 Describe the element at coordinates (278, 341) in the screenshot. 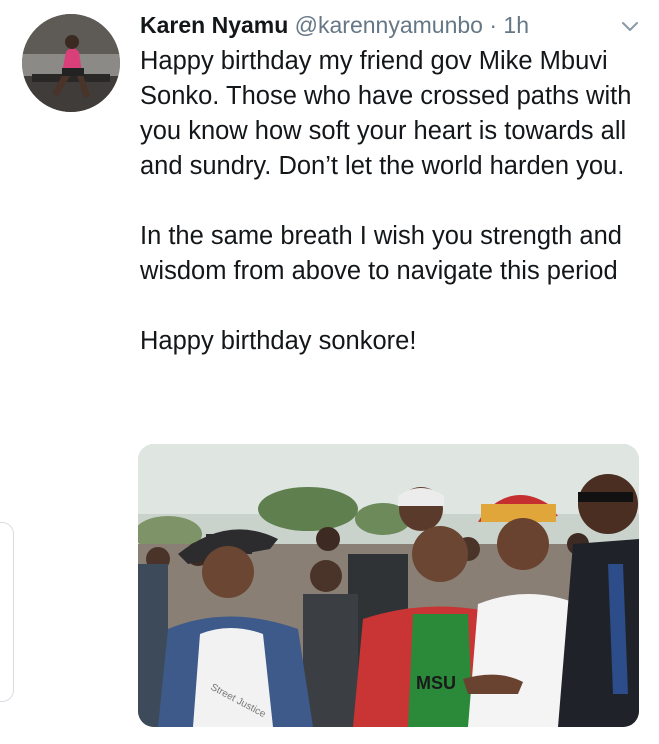

I see `tweet-paragraph: Happy birthday sonkore!` at that location.